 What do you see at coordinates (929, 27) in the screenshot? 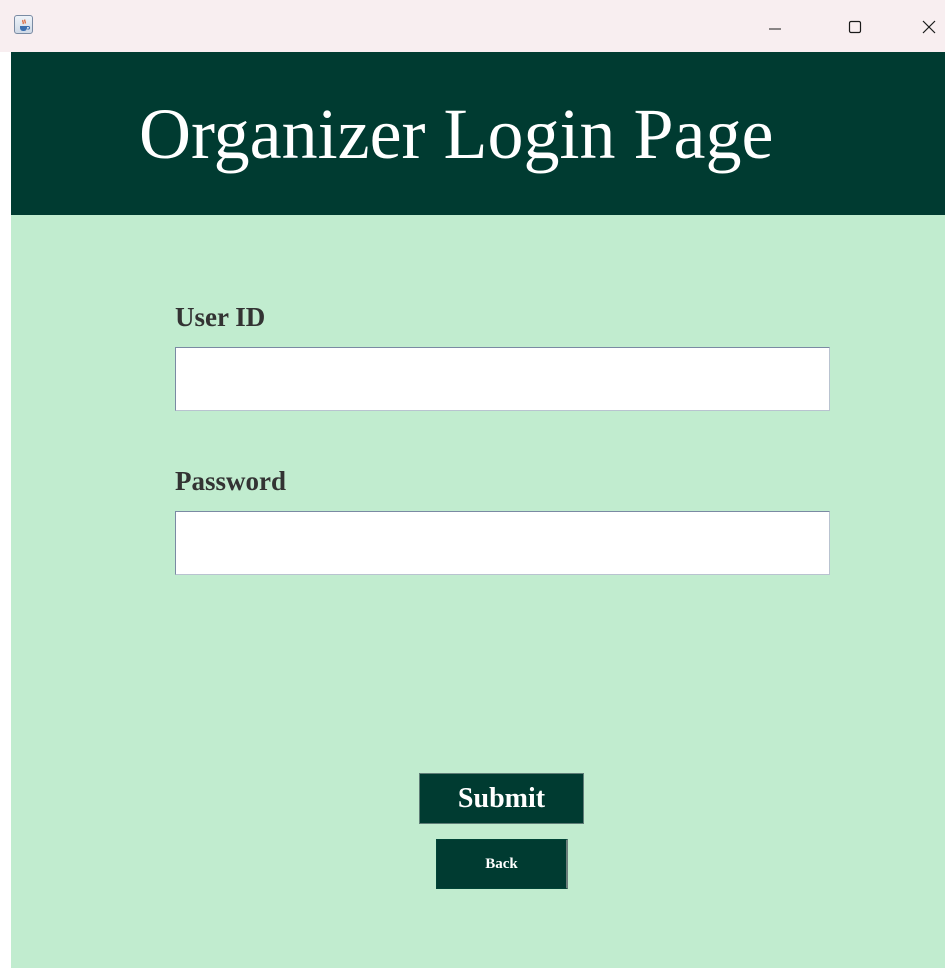
I see `close-icon` at bounding box center [929, 27].